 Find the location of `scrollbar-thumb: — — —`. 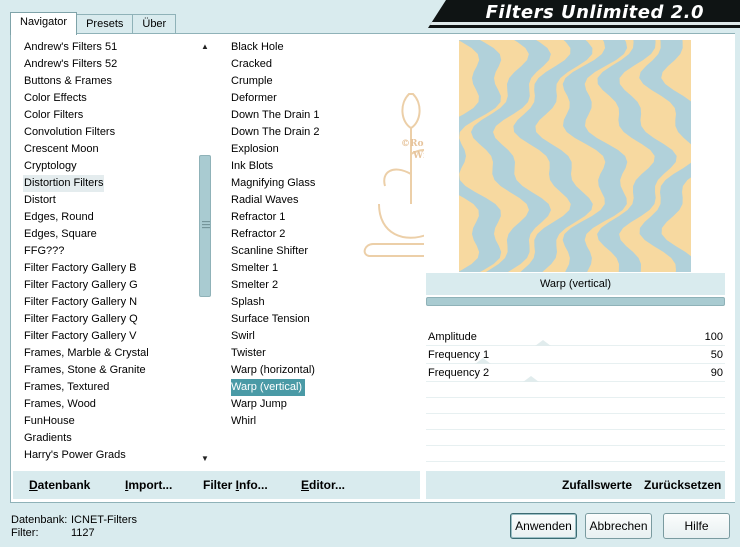

scrollbar-thumb: — — — is located at coordinates (205, 226).